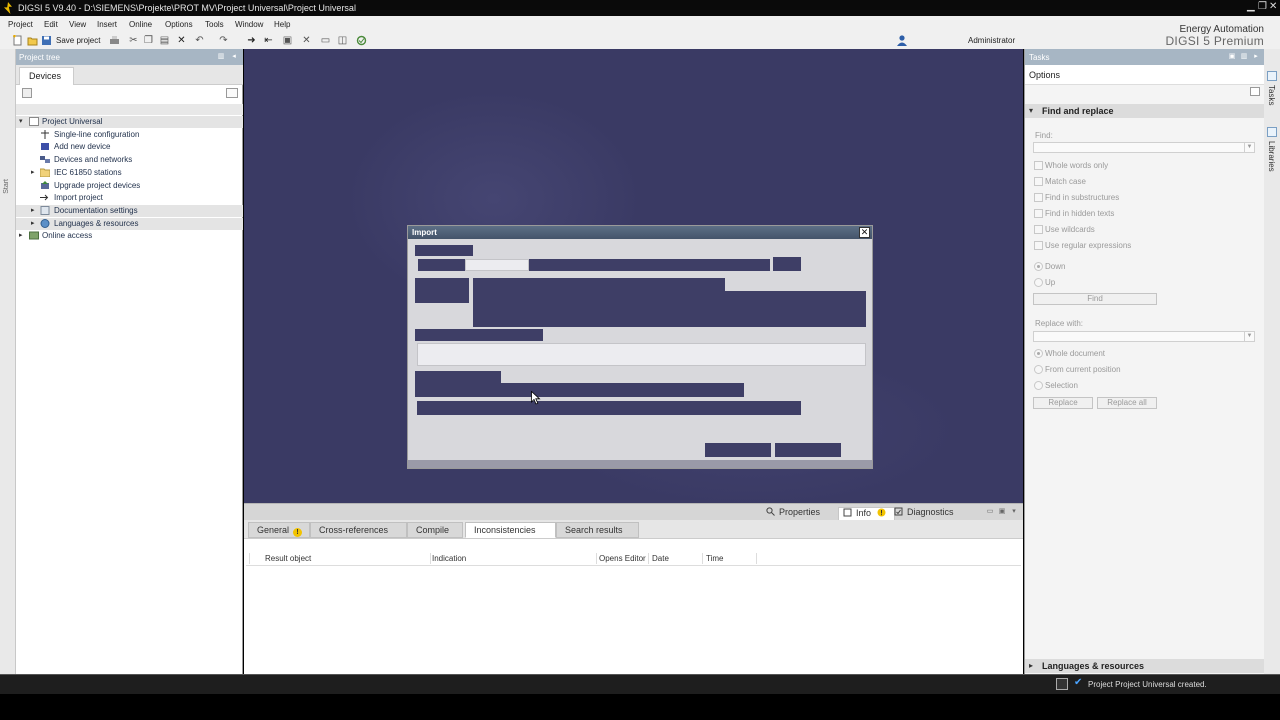 The height and width of the screenshot is (720, 1280). Describe the element at coordinates (738, 450) in the screenshot. I see `ok-button` at that location.